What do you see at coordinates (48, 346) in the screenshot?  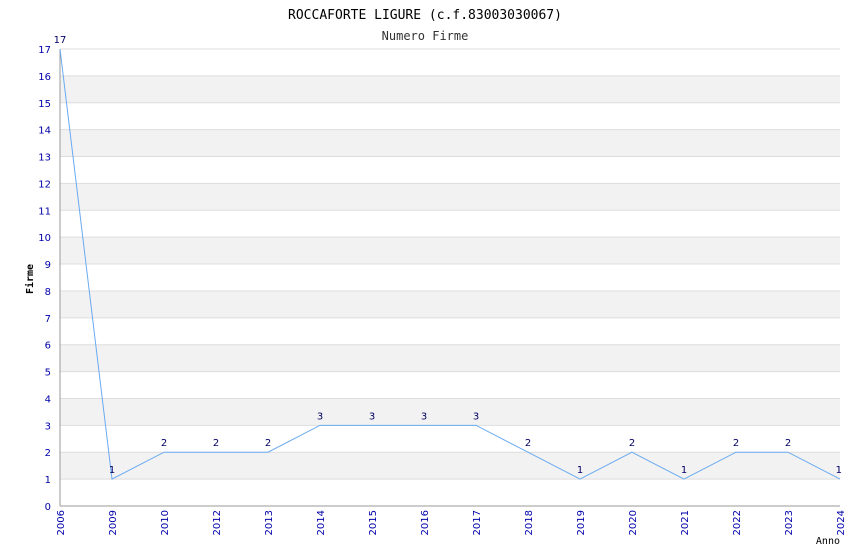 I see `y-tick-label: 6` at bounding box center [48, 346].